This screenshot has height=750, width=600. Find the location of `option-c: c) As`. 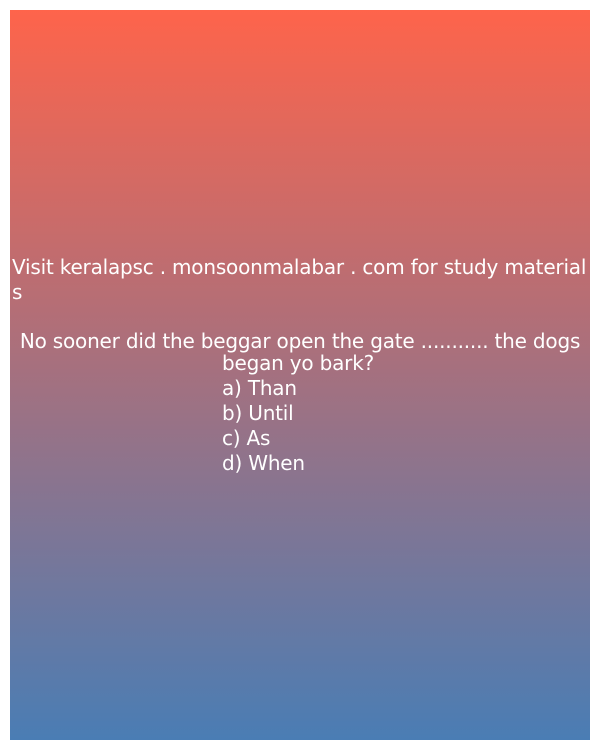

option-c: c) As is located at coordinates (246, 438).